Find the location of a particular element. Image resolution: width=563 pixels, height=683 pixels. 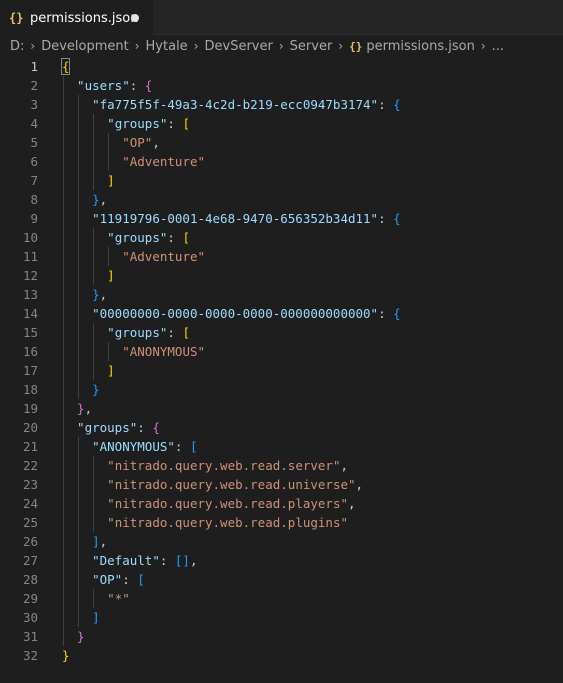

breadcrumb-devserver: DevServer is located at coordinates (239, 46).